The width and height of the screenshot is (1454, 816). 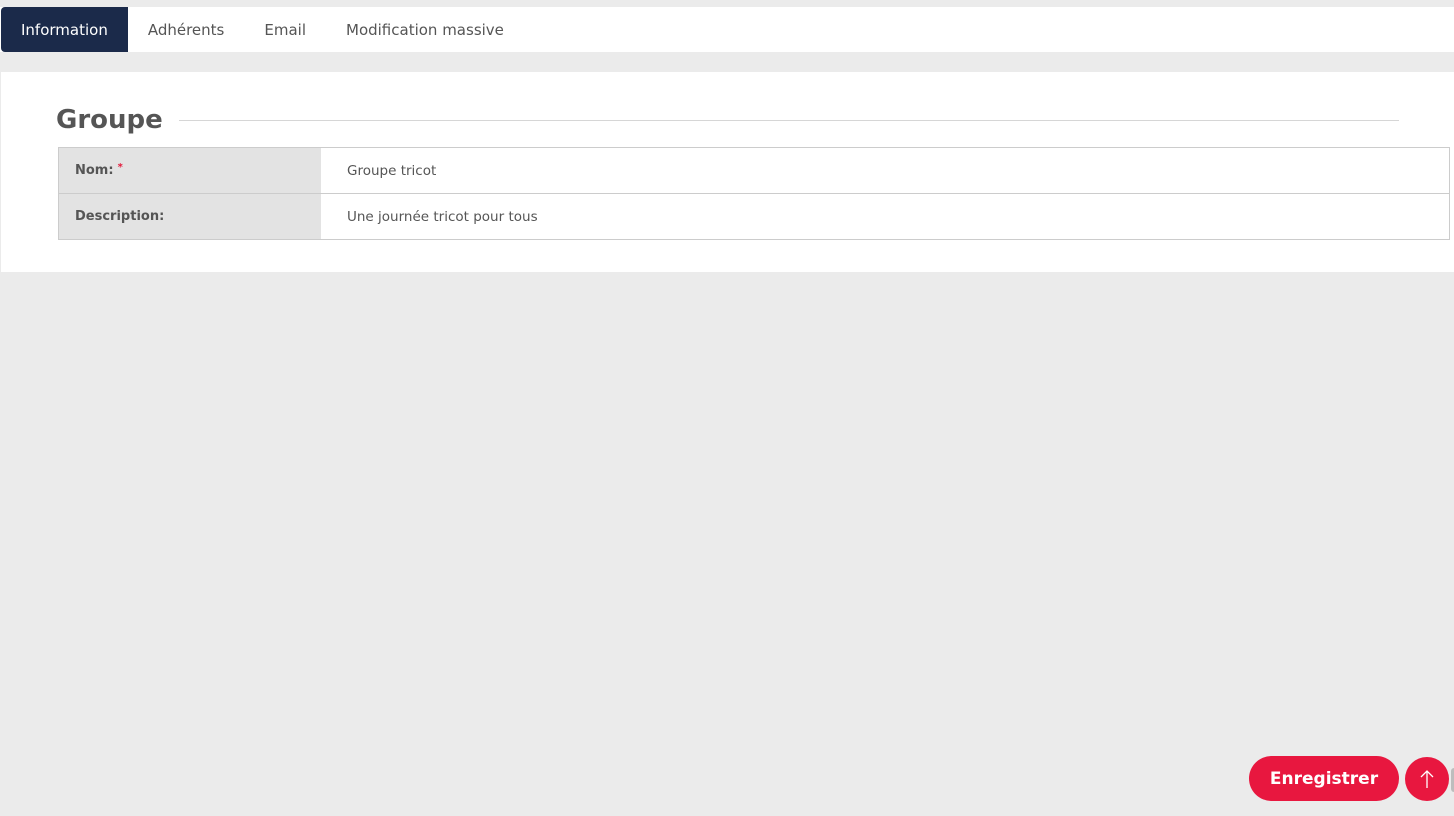 What do you see at coordinates (425, 29) in the screenshot?
I see `tab-modification-massive: Modification massive` at bounding box center [425, 29].